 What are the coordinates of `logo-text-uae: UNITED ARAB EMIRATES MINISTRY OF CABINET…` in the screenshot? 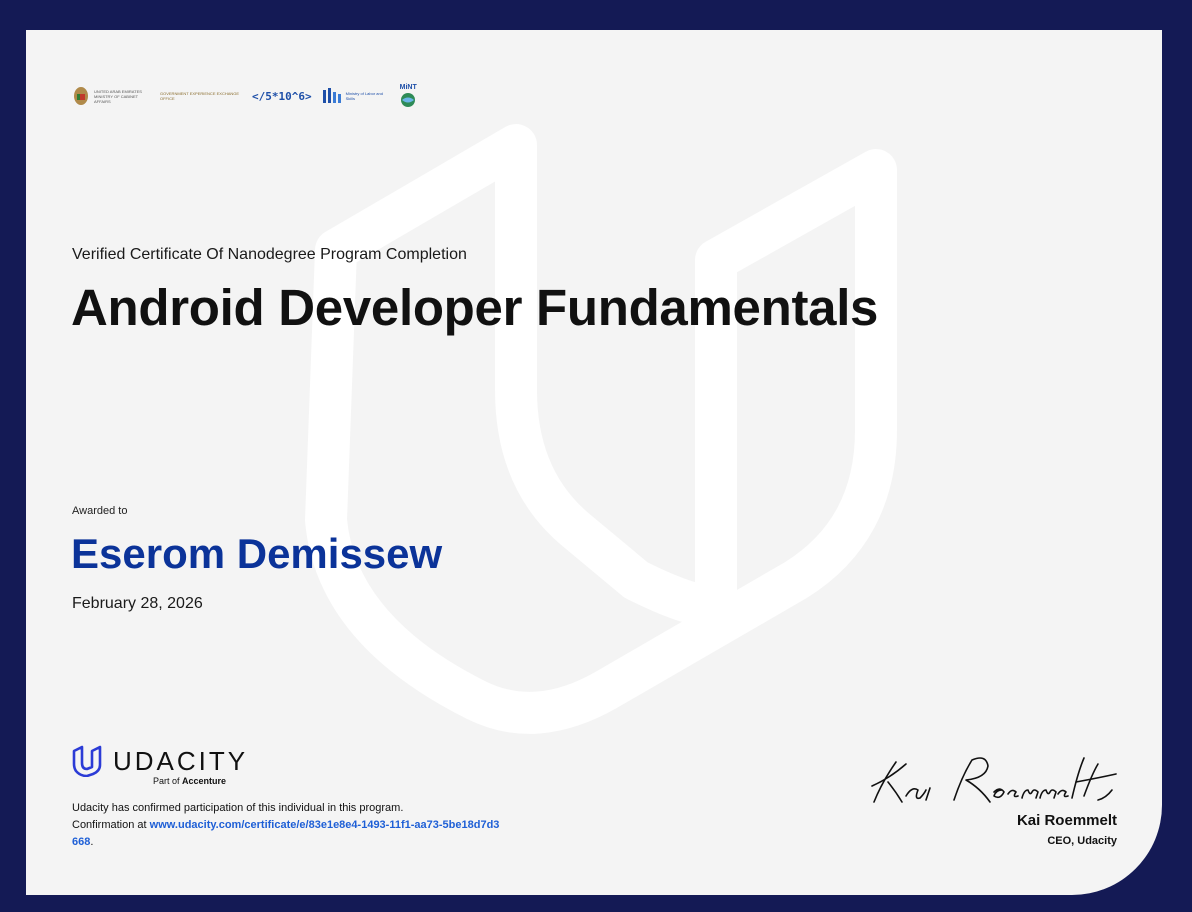 It's located at (118, 96).